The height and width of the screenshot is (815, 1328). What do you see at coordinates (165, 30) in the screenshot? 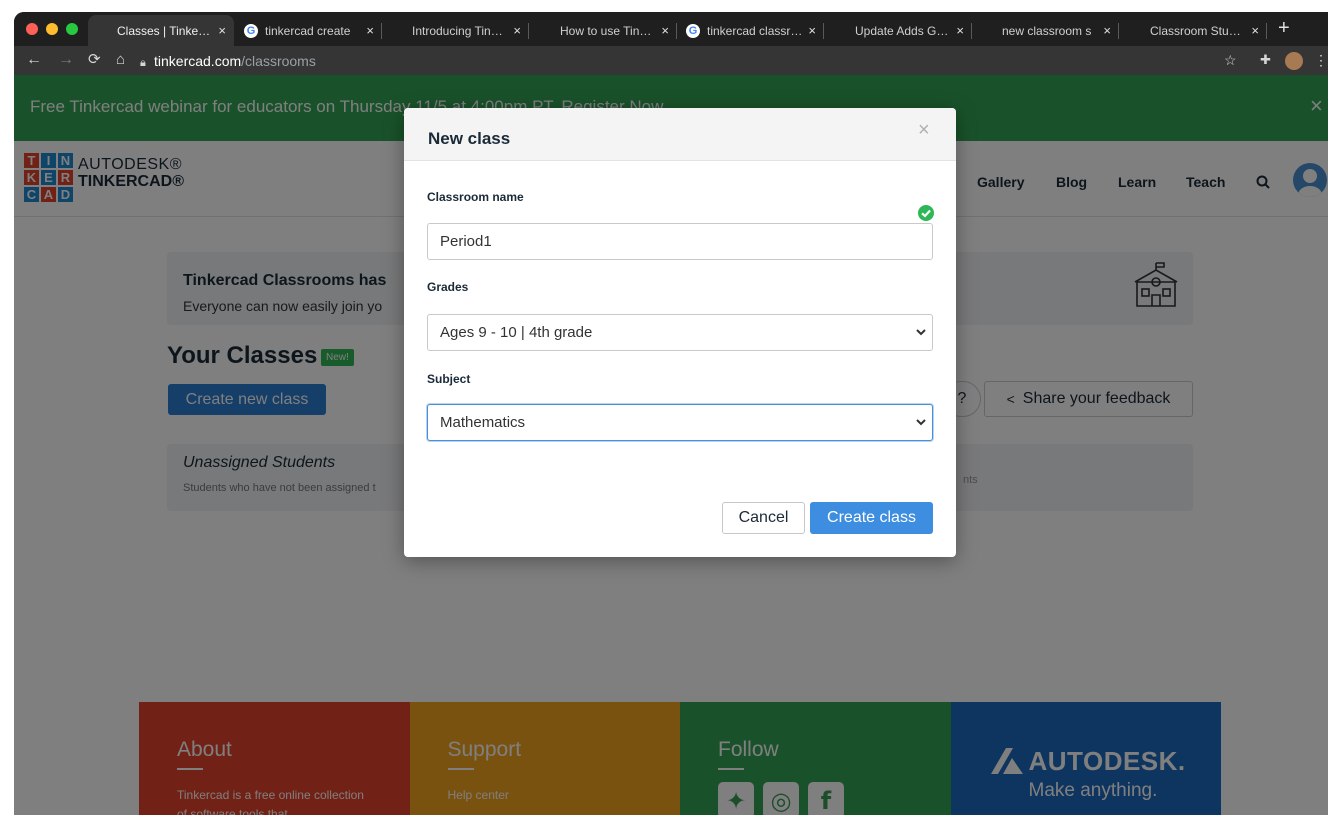
I see `tab-title: Classes | Tinkercad` at bounding box center [165, 30].